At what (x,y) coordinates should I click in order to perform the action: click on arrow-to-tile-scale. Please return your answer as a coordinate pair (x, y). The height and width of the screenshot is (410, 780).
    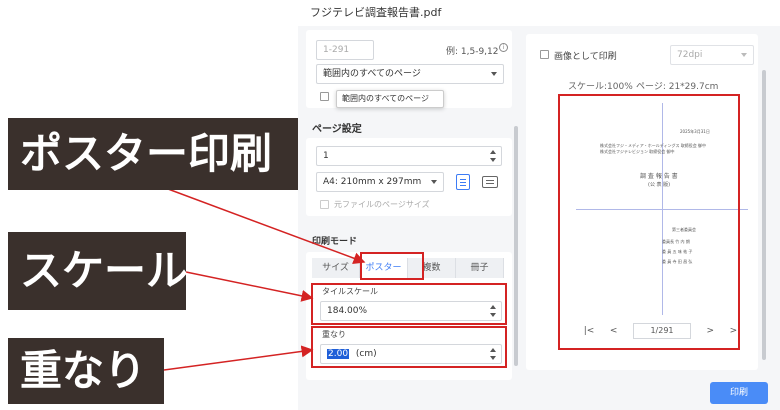
    Looking at the image, I should click on (249, 286).